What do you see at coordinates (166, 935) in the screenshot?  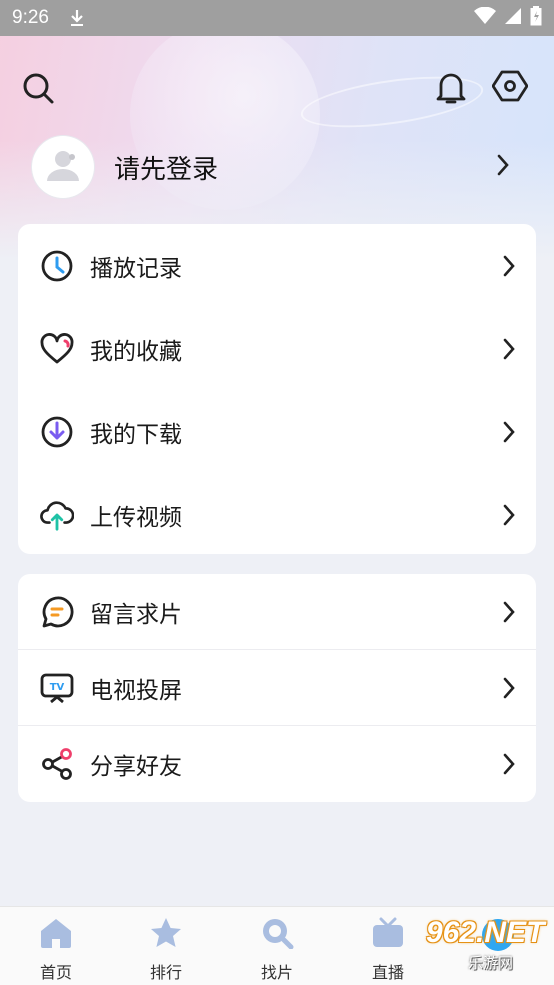 I see `star-icon` at bounding box center [166, 935].